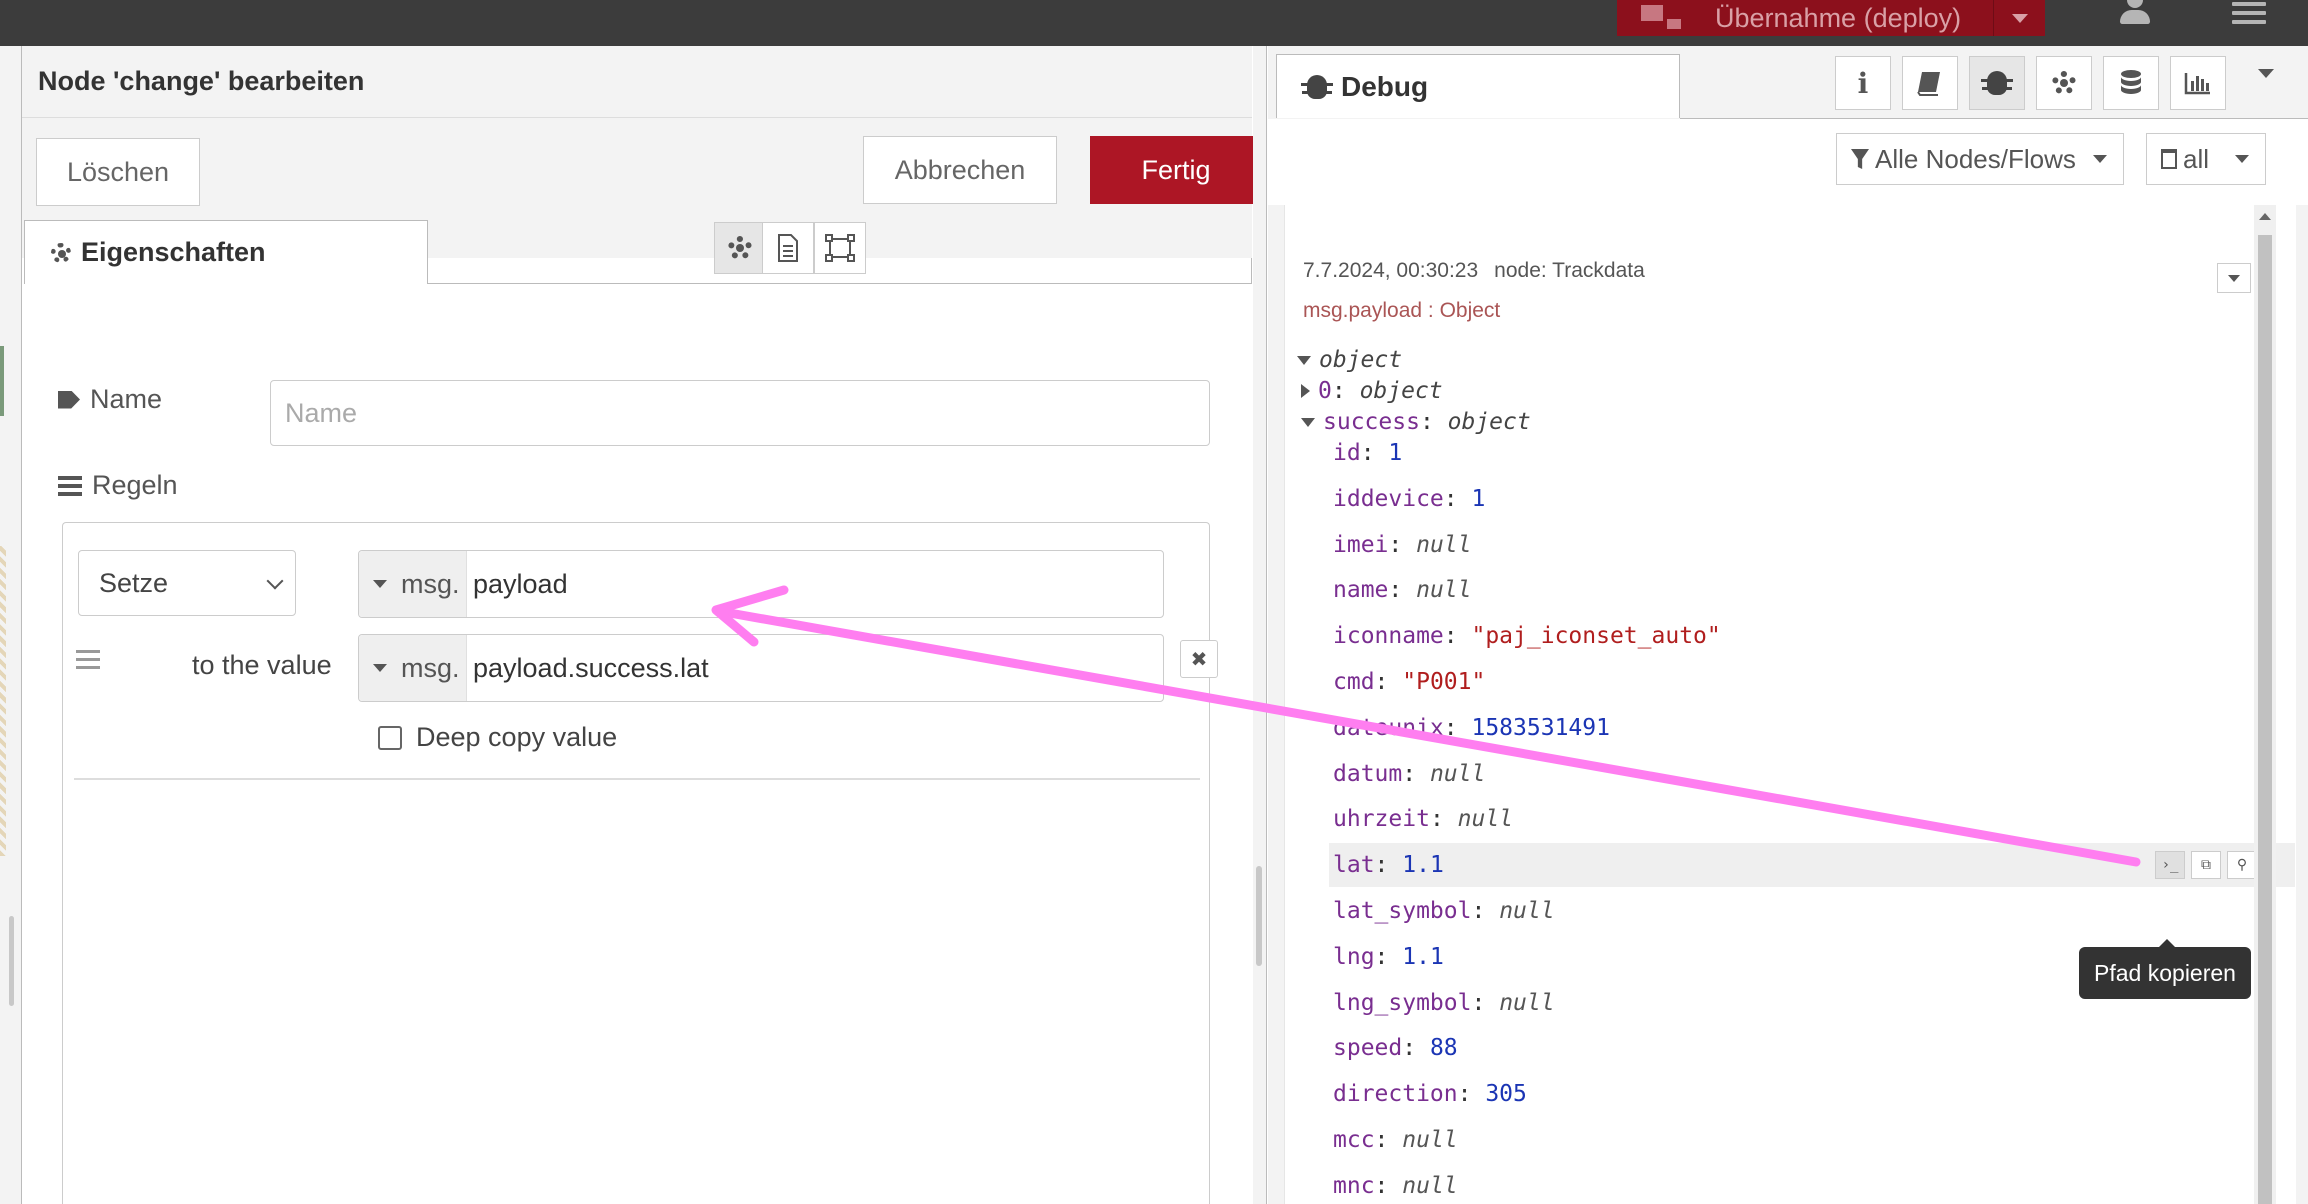 This screenshot has width=2308, height=1204. Describe the element at coordinates (740, 413) in the screenshot. I see `name-input: Name` at that location.